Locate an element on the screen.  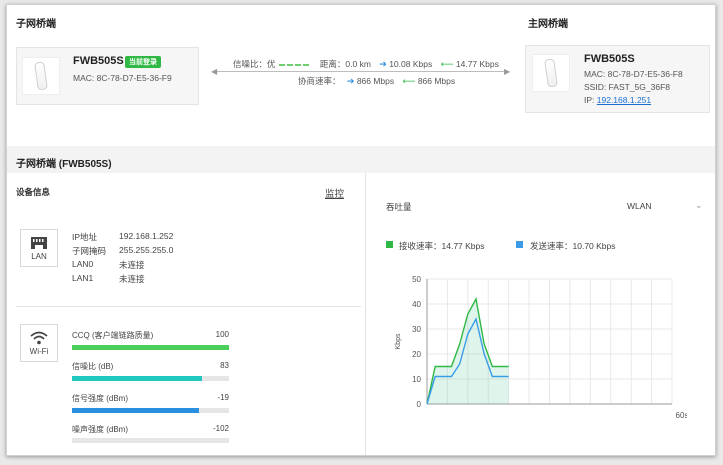
snr-label: 信噪比 (dB) is located at coordinates (93, 366).